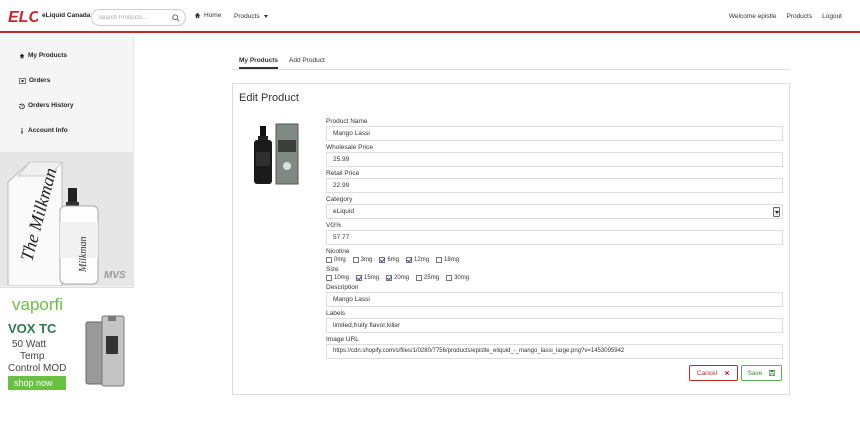 The height and width of the screenshot is (434, 860). What do you see at coordinates (338, 251) in the screenshot?
I see `nicotine-label: Nicotine` at bounding box center [338, 251].